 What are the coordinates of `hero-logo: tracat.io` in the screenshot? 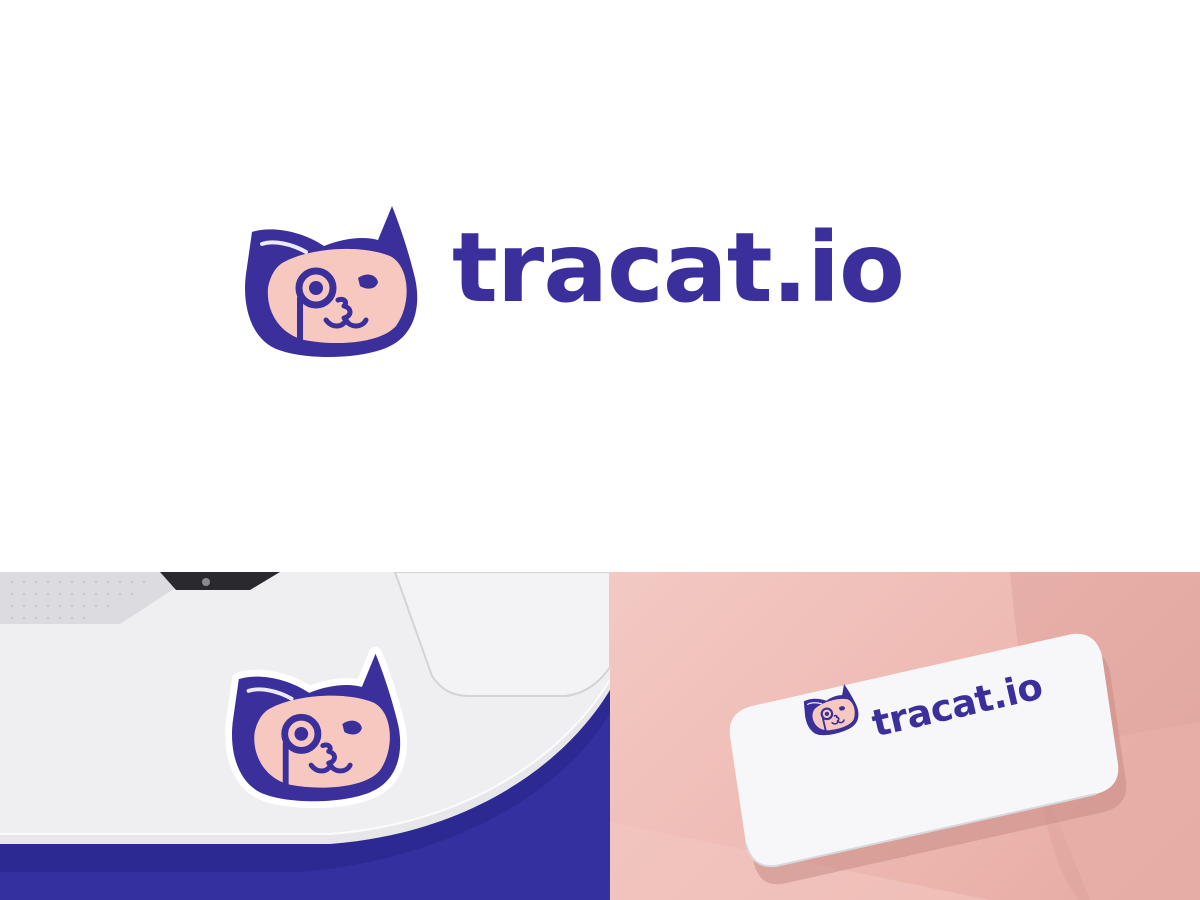 It's located at (605, 289).